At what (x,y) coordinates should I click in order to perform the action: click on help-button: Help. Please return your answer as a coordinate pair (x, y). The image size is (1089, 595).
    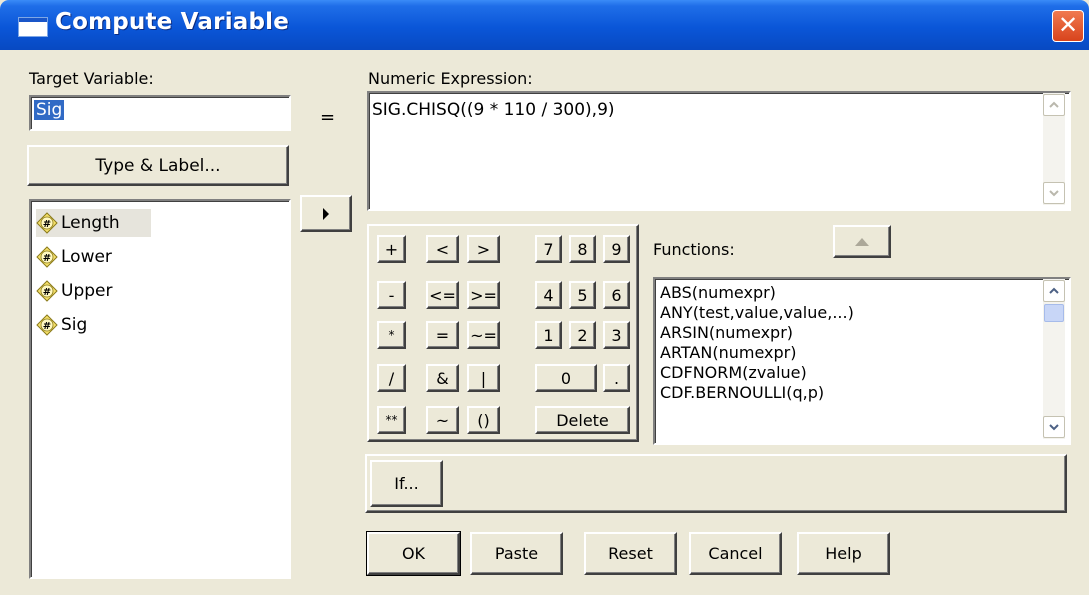
    Looking at the image, I should click on (843, 553).